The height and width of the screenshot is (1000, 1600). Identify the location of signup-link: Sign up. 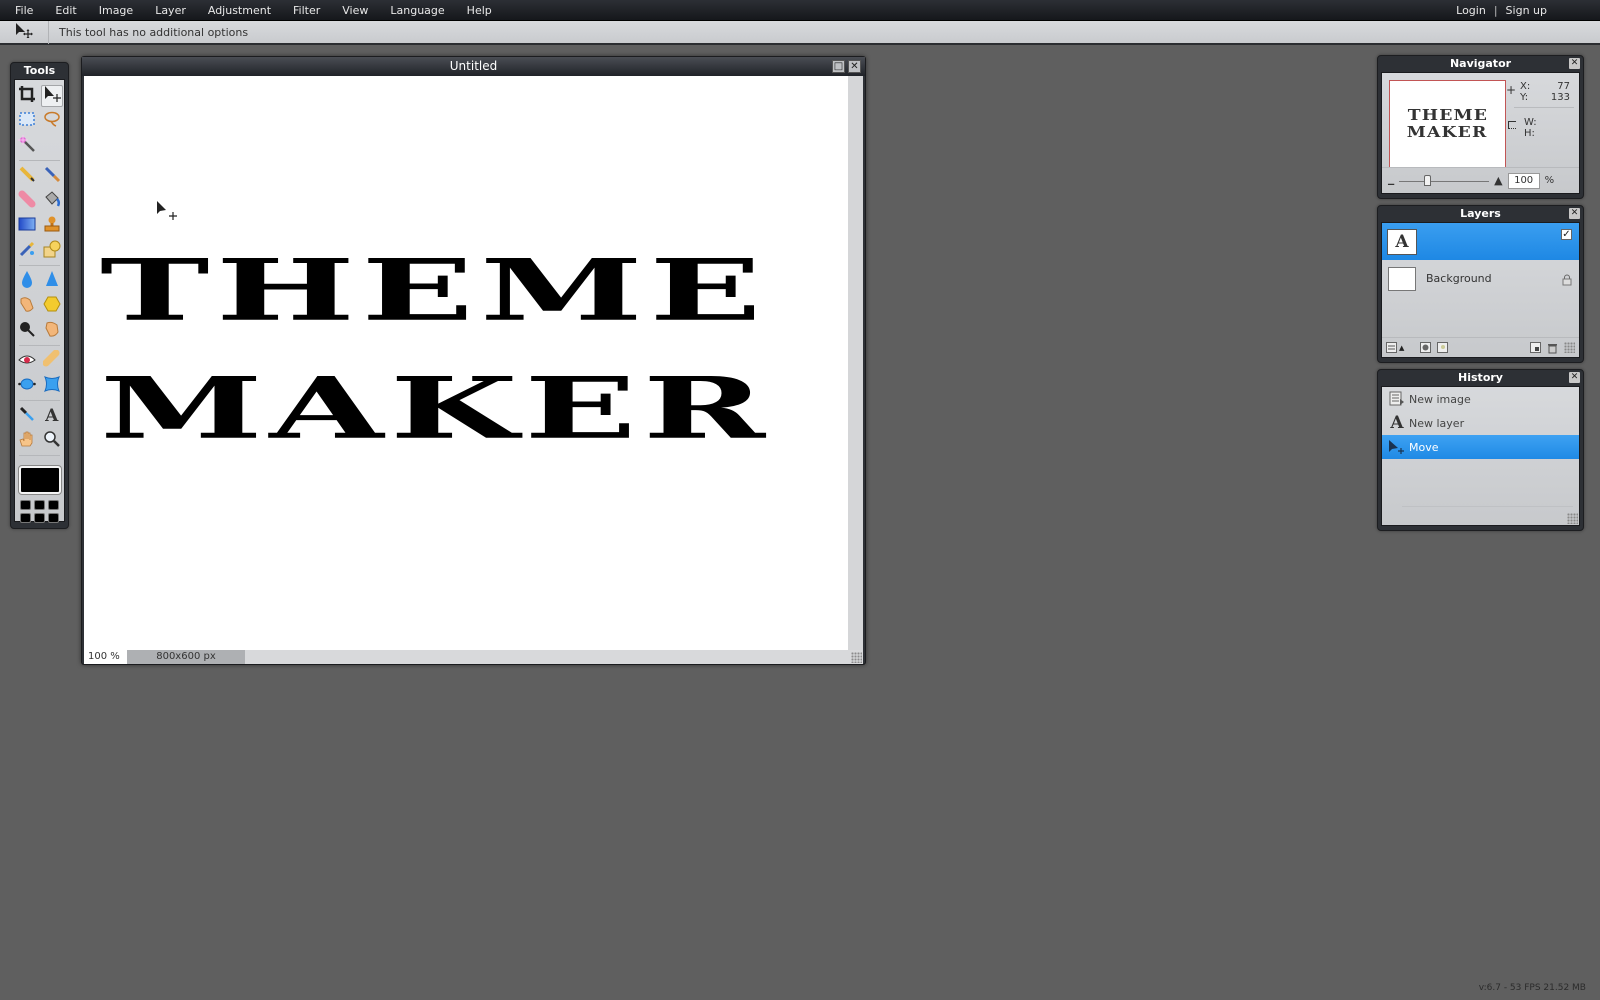
(1526, 10).